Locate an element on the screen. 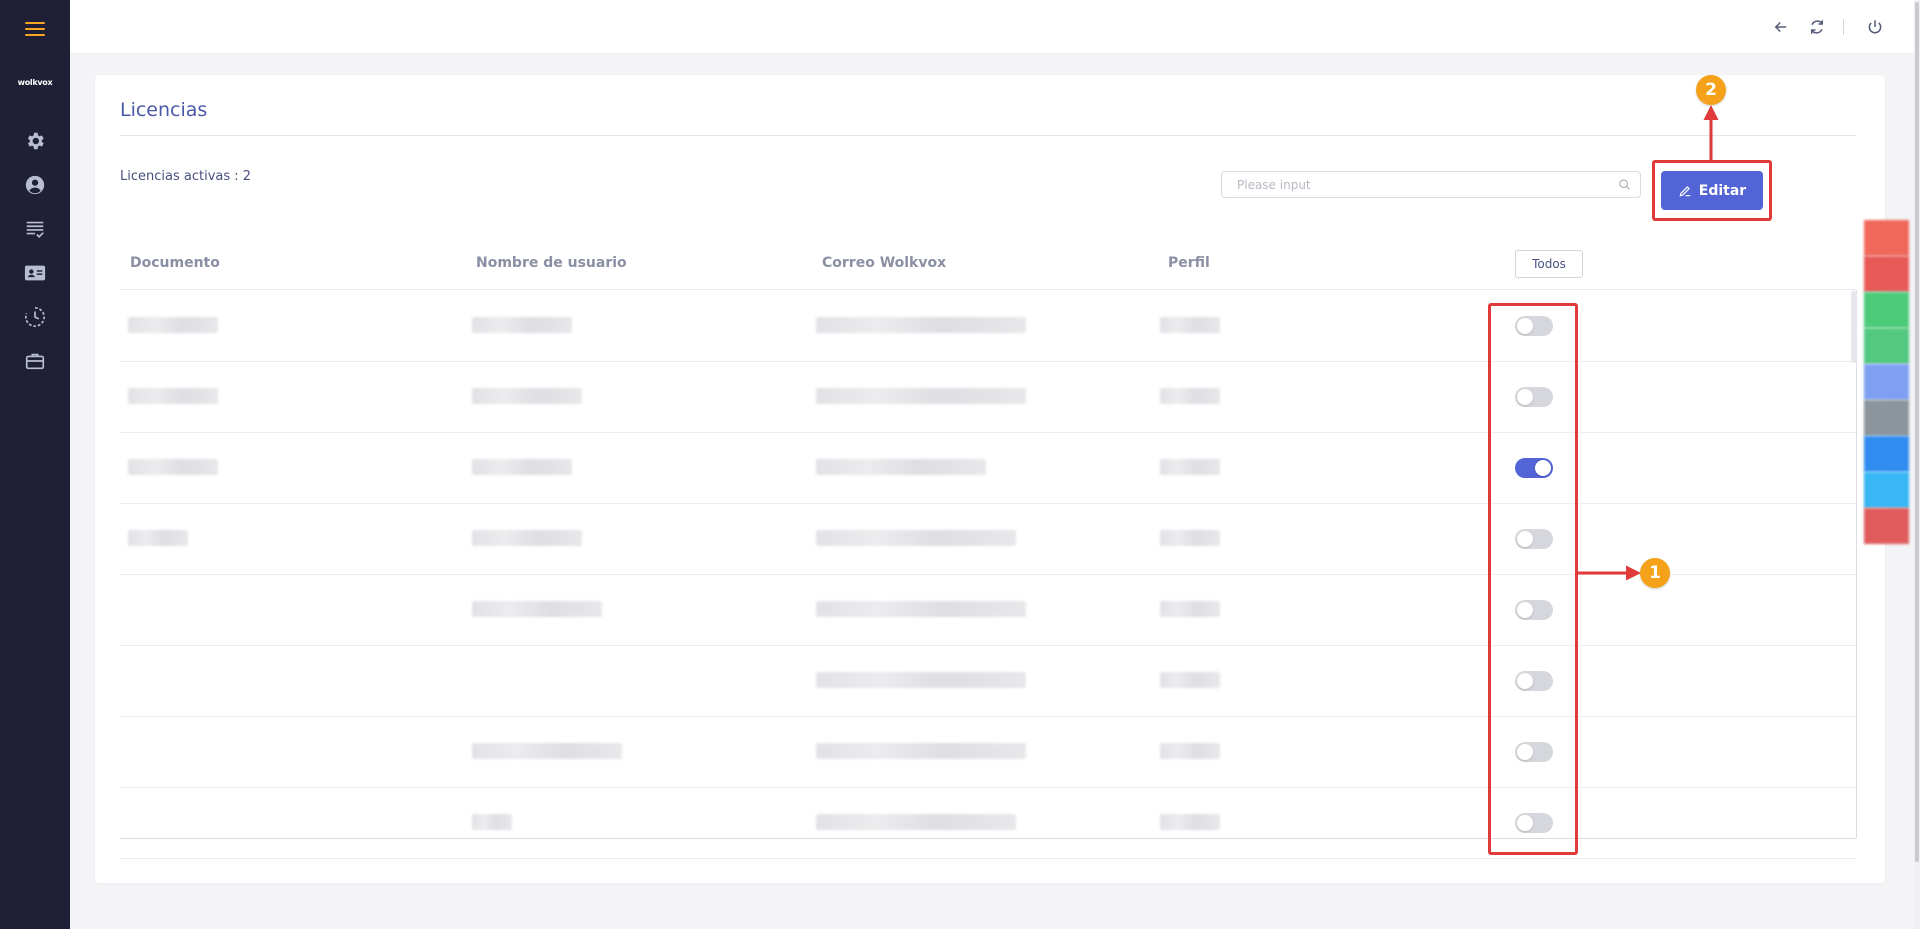 The height and width of the screenshot is (929, 1920). back-arrow-icon is located at coordinates (1781, 27).